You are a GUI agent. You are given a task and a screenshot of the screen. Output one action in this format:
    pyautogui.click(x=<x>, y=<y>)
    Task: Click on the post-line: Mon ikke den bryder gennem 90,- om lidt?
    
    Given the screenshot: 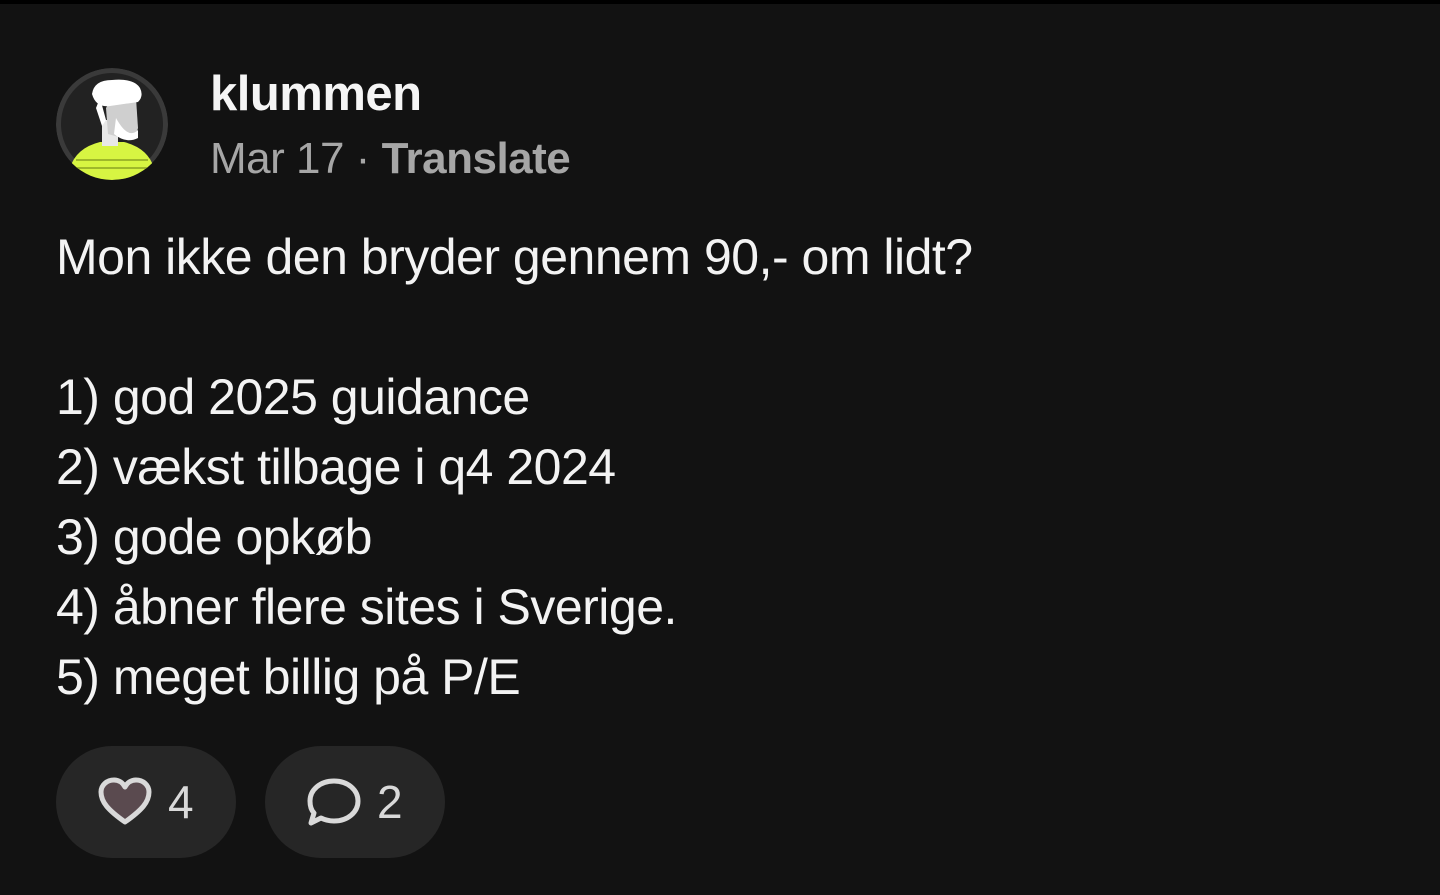 What is the action you would take?
    pyautogui.click(x=514, y=257)
    